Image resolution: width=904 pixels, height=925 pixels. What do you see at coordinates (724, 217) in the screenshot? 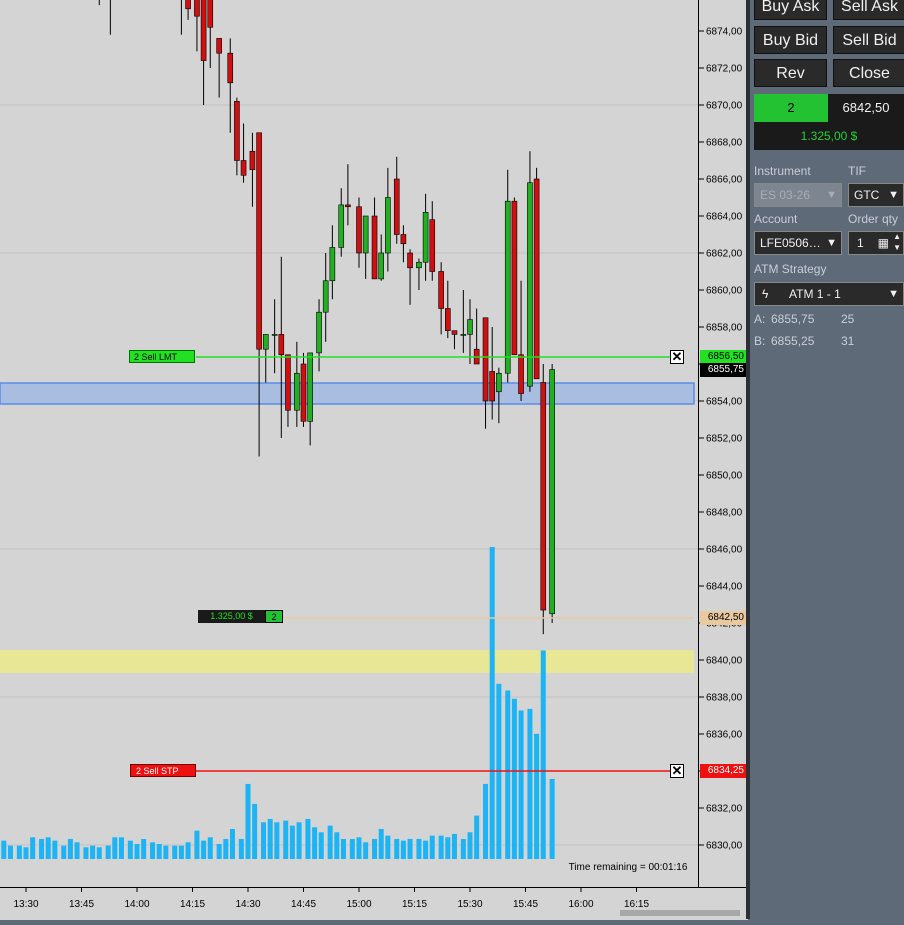
I see `price-tick-label: 6864,00` at bounding box center [724, 217].